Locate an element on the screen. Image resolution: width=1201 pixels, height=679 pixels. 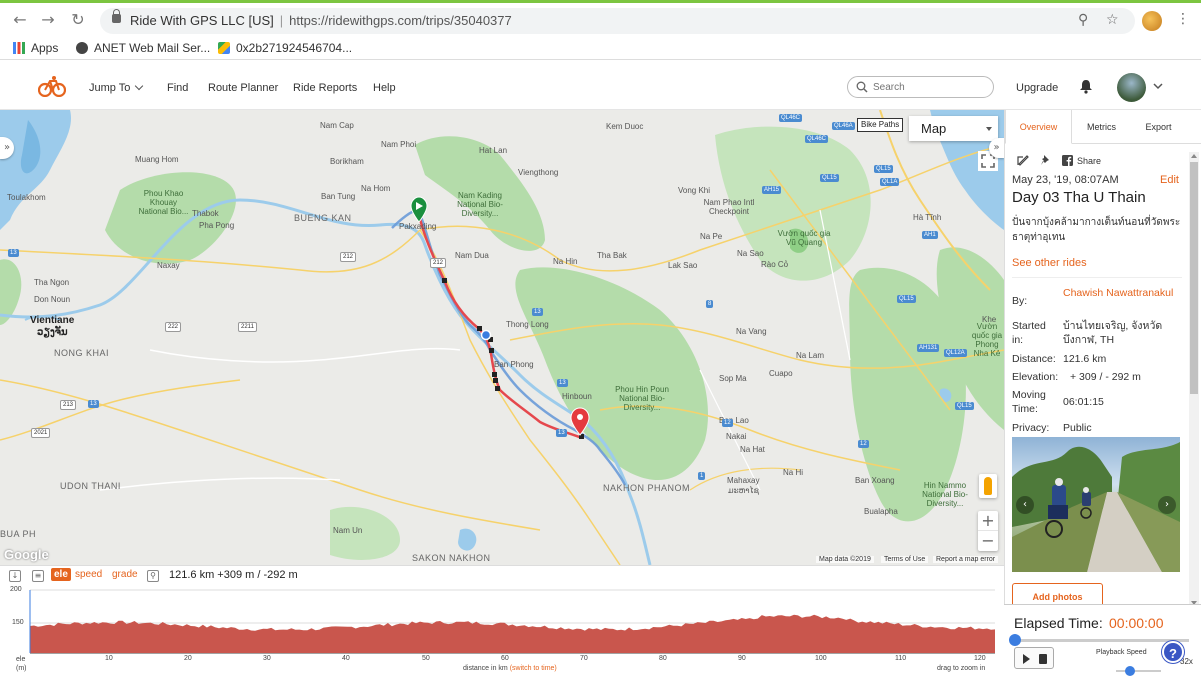
bike-paths-toggle: Bike Paths is located at coordinates (880, 125).